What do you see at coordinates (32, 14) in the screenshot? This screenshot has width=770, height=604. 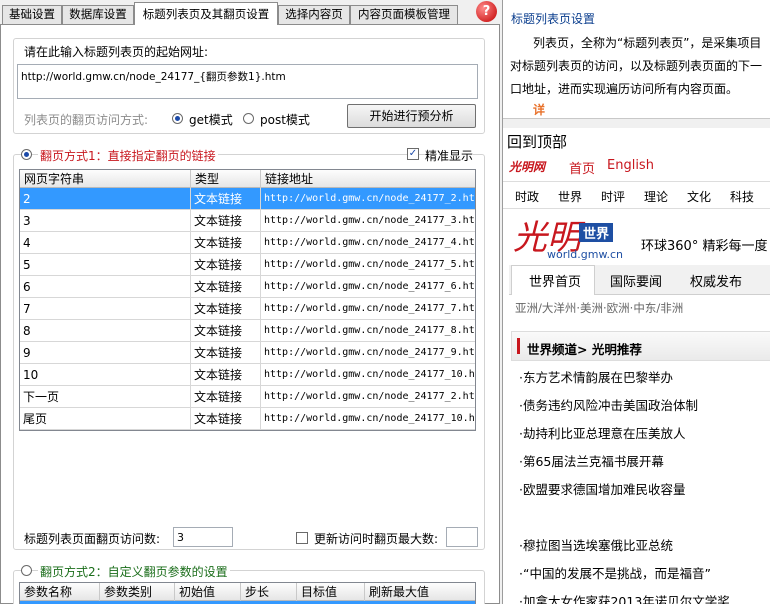 I see `tab-basic-settings: 基础设置` at bounding box center [32, 14].